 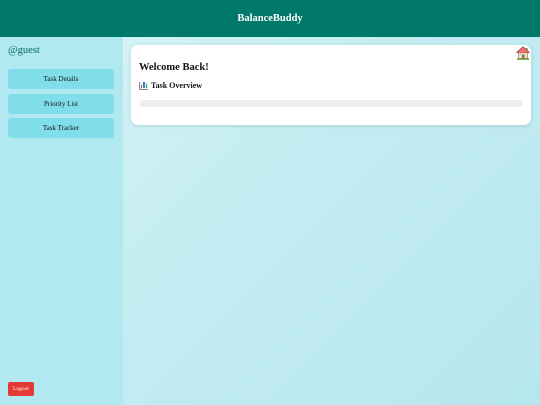 I want to click on task-overview-heading: Task Overview, so click(x=170, y=85).